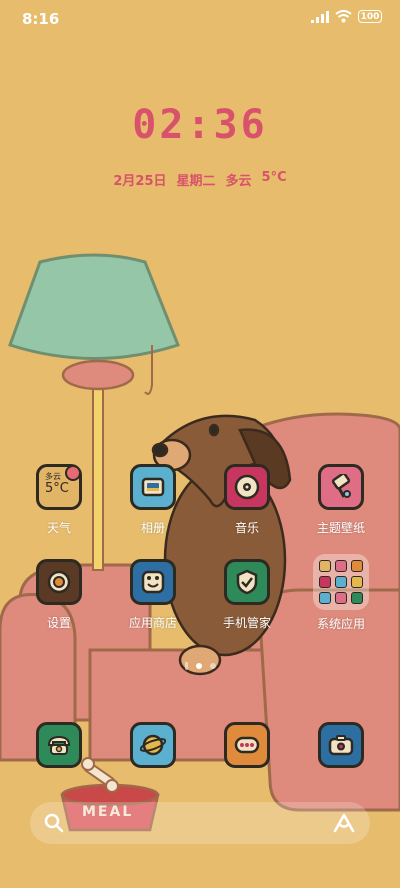 Image resolution: width=400 pixels, height=888 pixels. I want to click on dock-phone, so click(59, 745).